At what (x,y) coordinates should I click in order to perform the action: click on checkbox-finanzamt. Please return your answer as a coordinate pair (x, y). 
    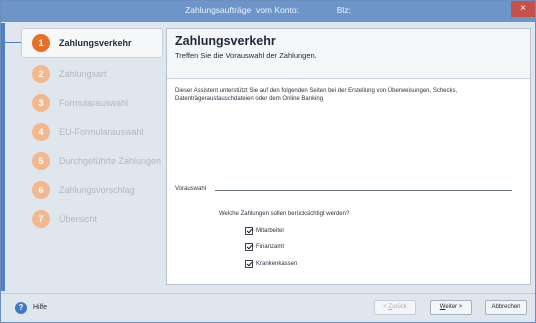
    Looking at the image, I should click on (249, 247).